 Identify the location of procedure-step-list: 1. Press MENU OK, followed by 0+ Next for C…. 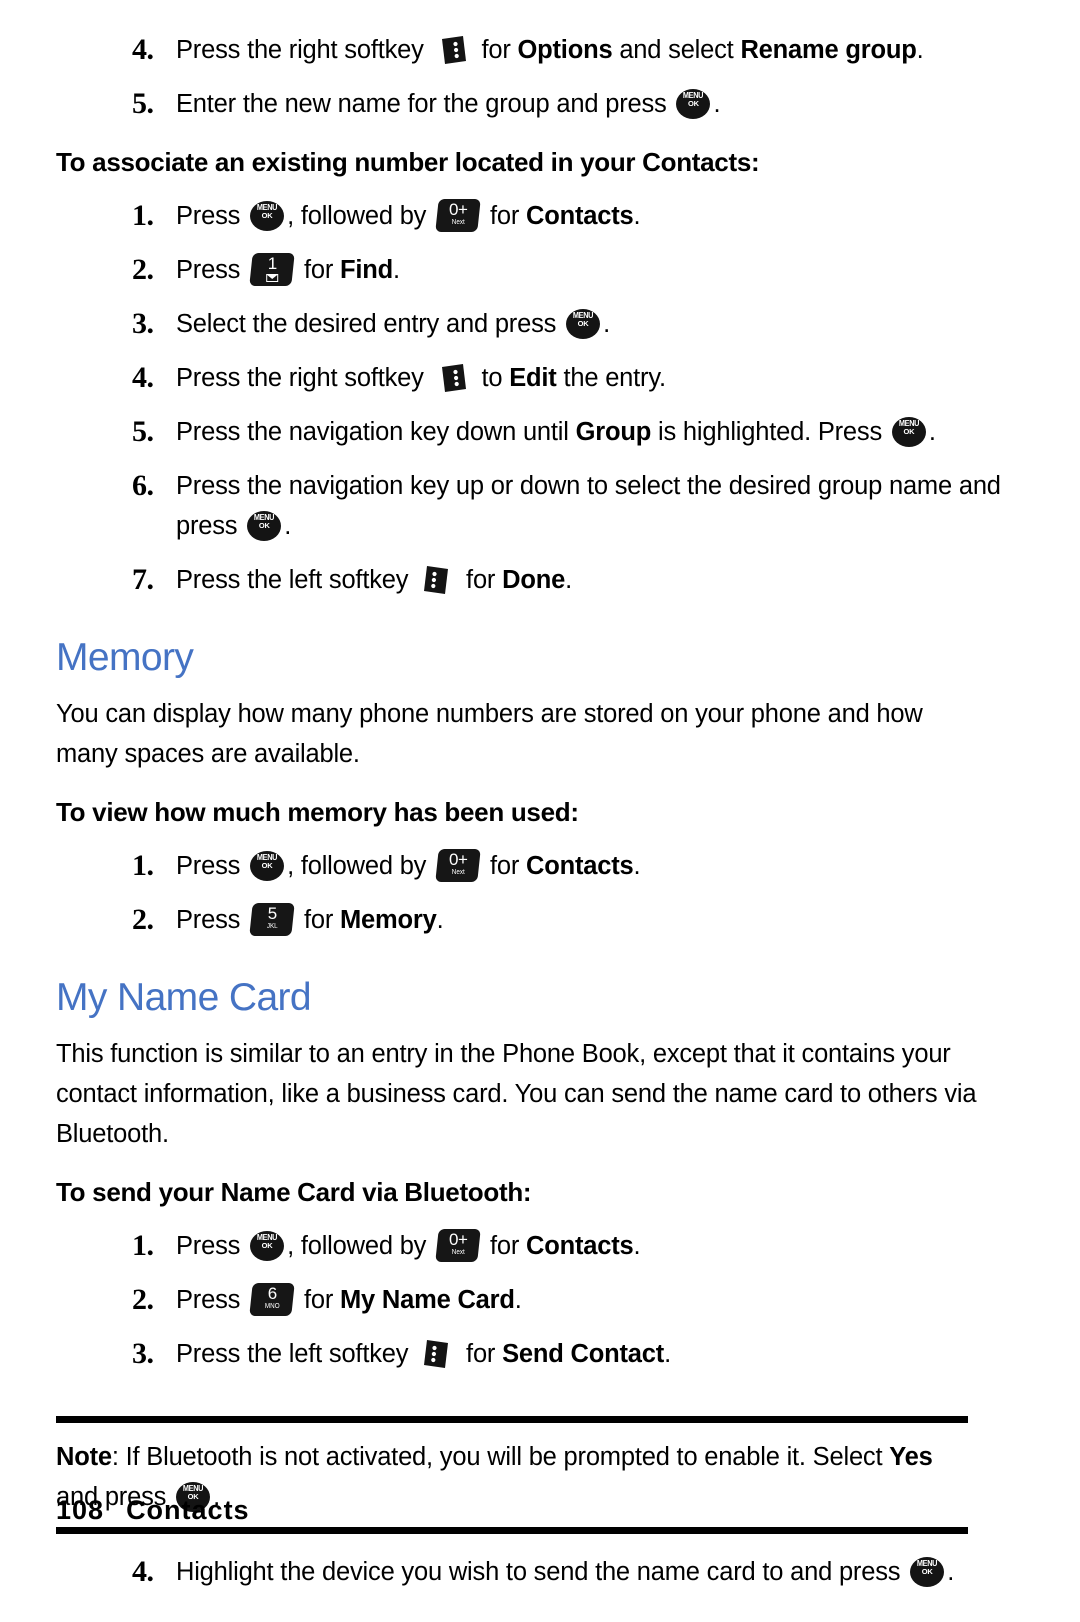
(540, 1300).